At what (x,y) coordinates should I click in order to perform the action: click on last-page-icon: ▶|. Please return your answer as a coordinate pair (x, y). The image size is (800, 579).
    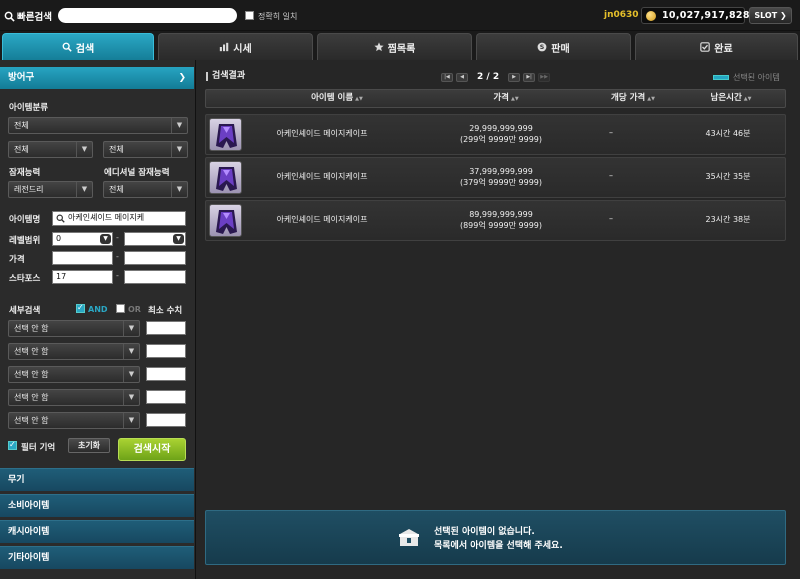
    Looking at the image, I should click on (529, 77).